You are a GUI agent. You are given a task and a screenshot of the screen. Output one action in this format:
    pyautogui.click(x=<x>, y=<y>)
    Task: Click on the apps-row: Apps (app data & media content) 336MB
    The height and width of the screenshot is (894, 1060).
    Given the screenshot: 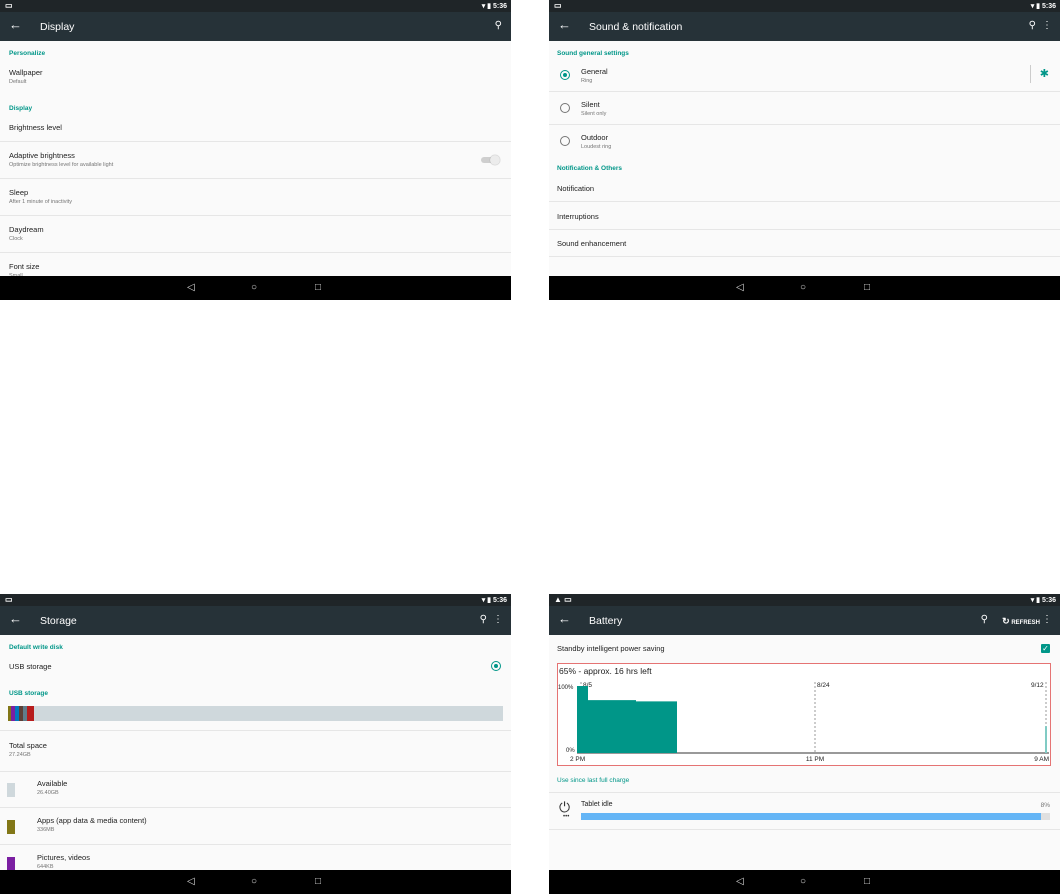 What is the action you would take?
    pyautogui.click(x=255, y=826)
    